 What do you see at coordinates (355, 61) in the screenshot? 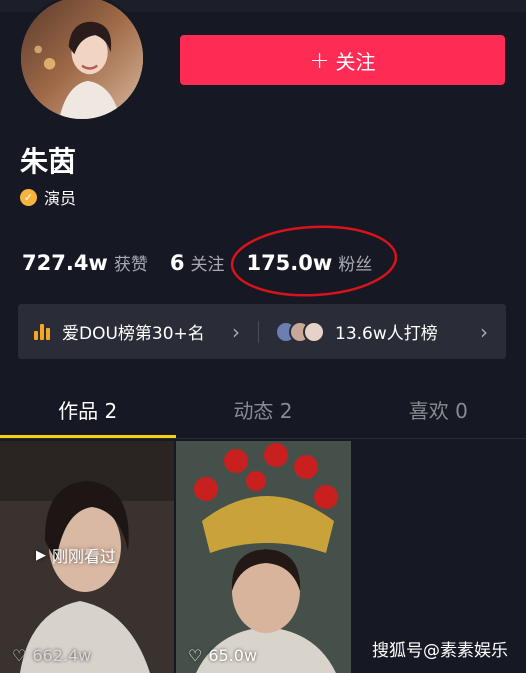
I see `follow-button-label: 关注` at bounding box center [355, 61].